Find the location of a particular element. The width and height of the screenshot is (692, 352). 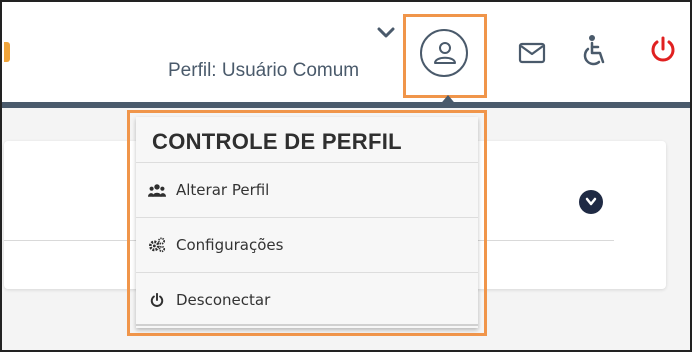

user-avatar-button is located at coordinates (444, 53).